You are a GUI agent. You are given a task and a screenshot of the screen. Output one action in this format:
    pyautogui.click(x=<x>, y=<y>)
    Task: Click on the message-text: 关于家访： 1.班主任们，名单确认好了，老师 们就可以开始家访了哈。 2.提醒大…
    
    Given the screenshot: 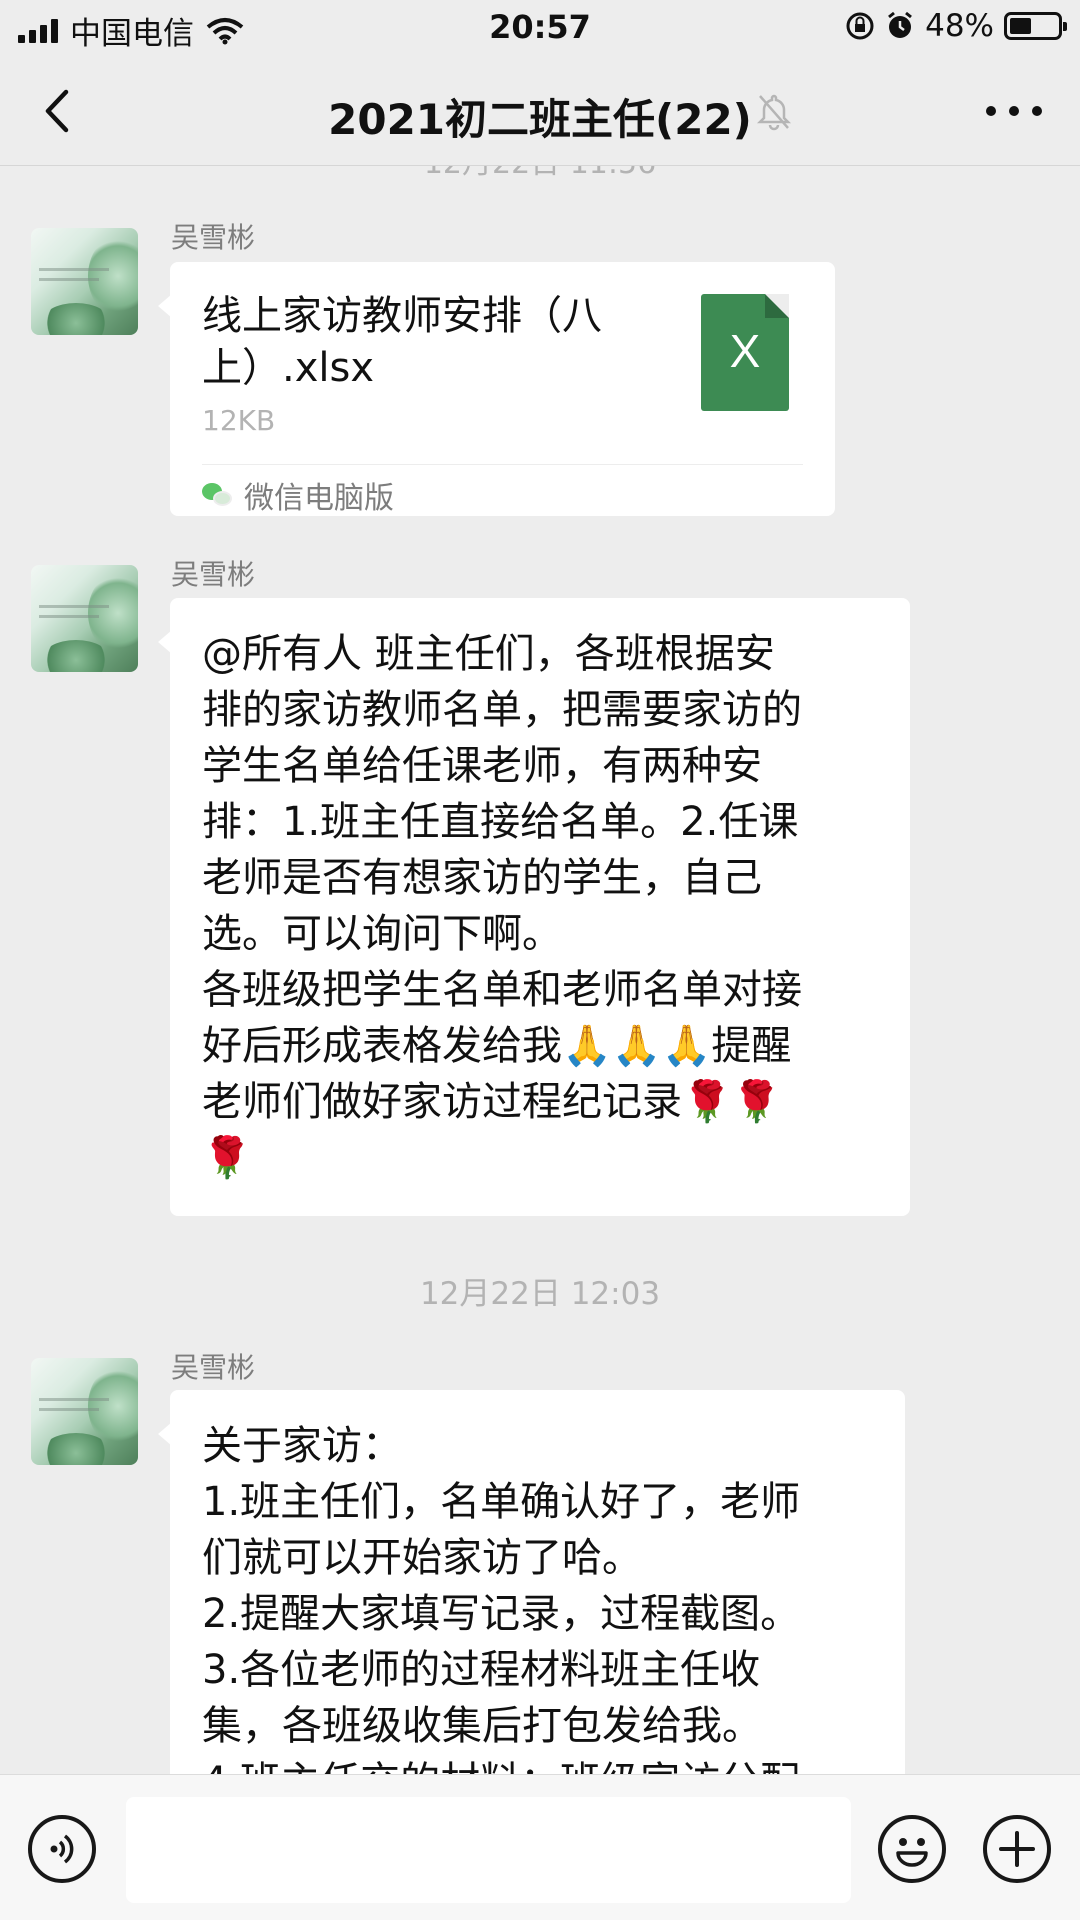 What is the action you would take?
    pyautogui.click(x=501, y=1598)
    